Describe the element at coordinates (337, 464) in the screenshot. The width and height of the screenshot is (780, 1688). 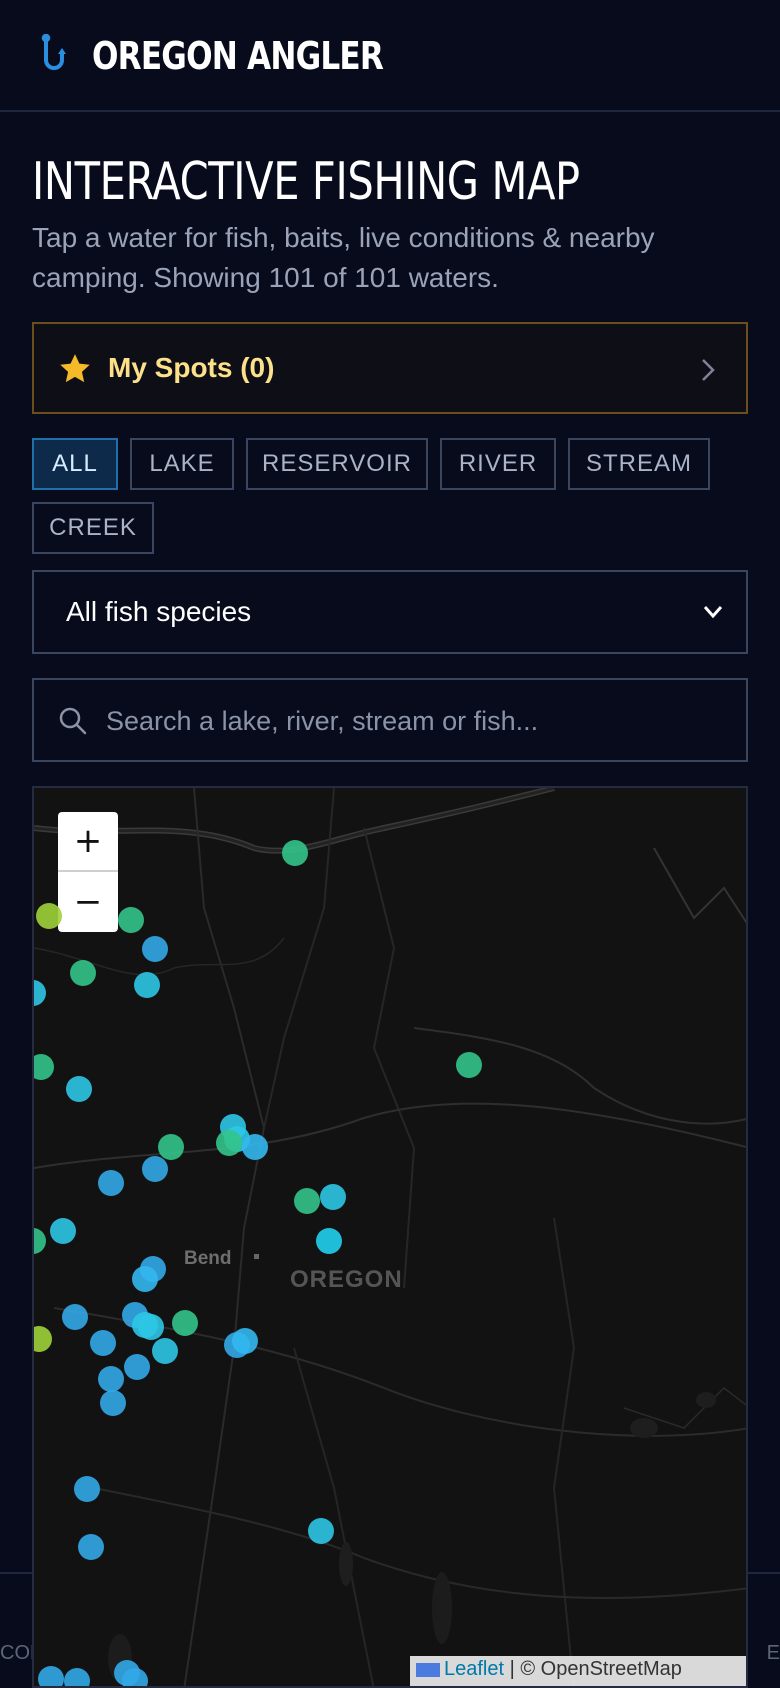
I see `filter-chip-reservoir: RESERVOIR` at that location.